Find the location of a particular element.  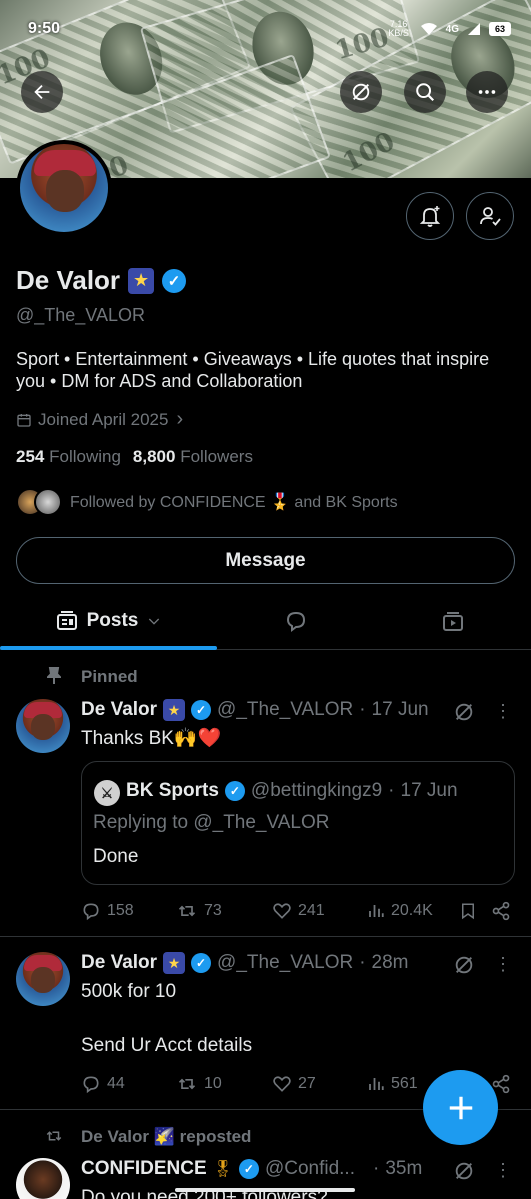

tweet-header: CONFIDENCE 🎖 ✓ @Confid... · 35m is located at coordinates (252, 1169).